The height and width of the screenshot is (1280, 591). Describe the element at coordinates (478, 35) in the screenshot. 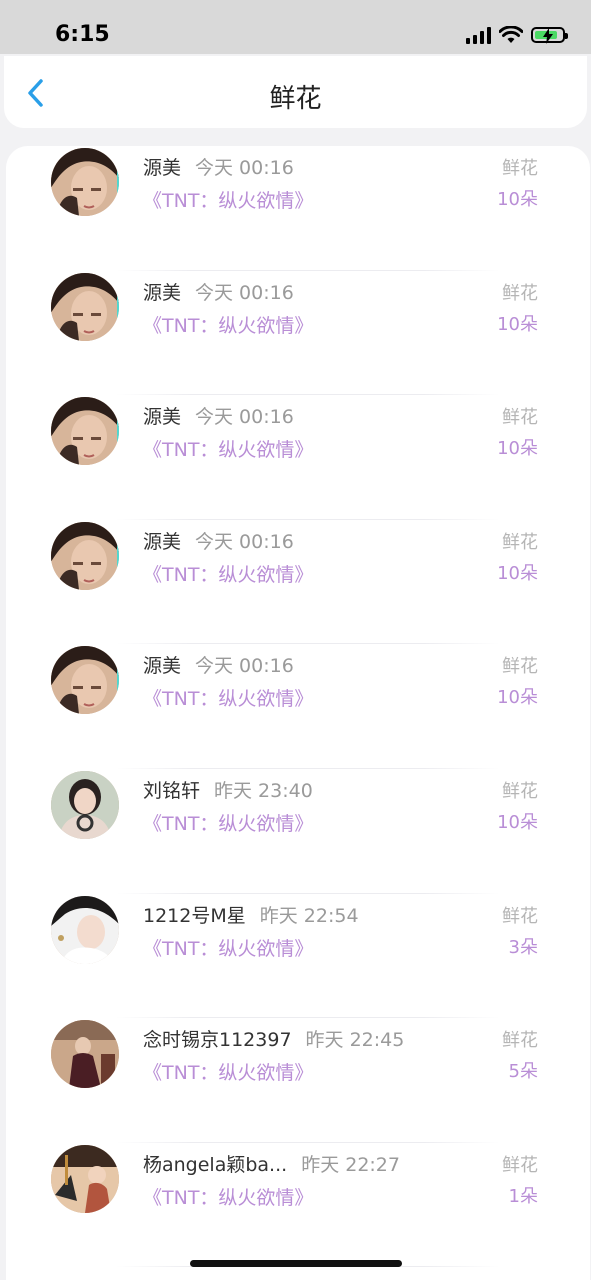

I see `signal-icon` at that location.